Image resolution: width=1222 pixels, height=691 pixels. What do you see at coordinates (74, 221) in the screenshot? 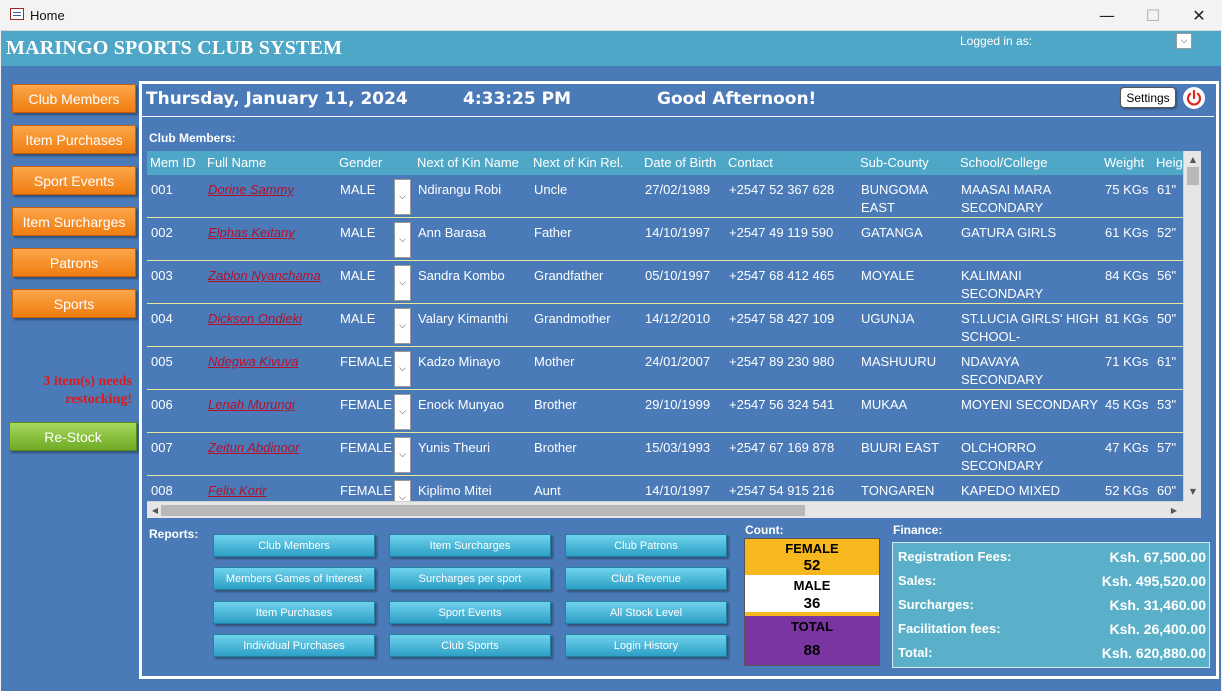
I see `nav-item-surcharges-button: Item Surcharges` at bounding box center [74, 221].